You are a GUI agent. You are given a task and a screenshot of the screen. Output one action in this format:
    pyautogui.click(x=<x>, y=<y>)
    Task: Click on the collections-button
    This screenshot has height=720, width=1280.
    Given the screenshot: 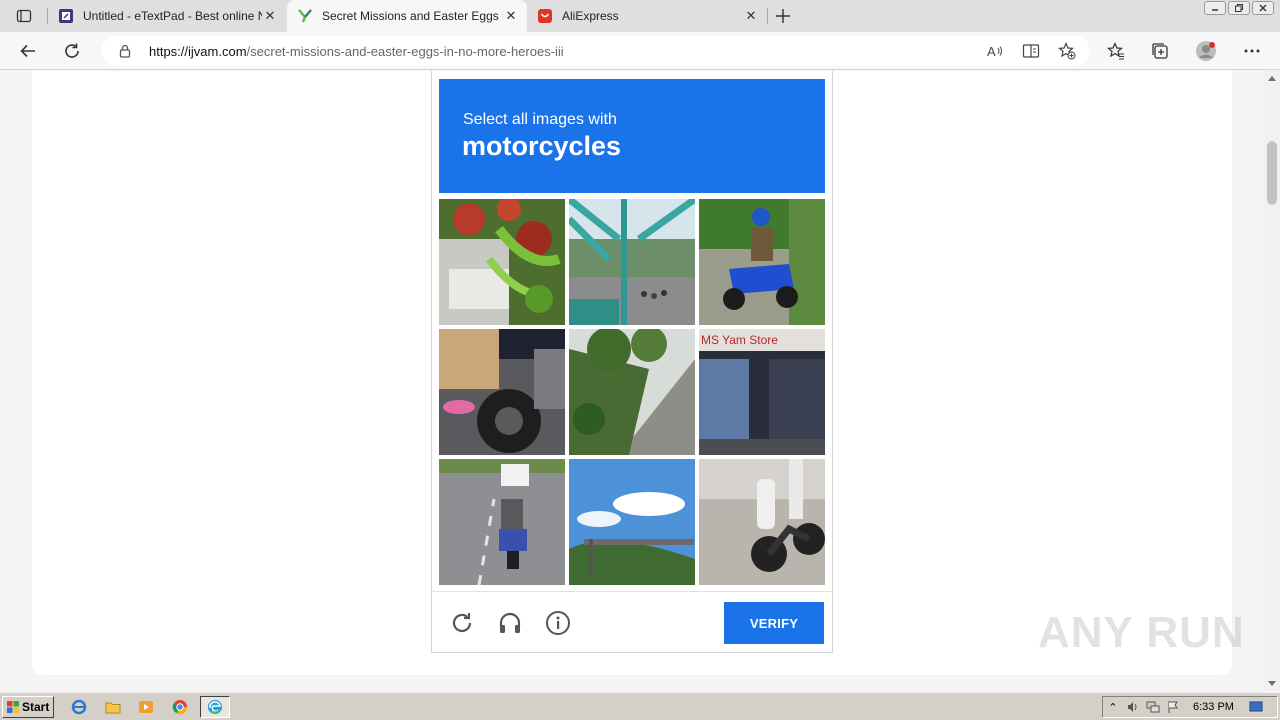 What is the action you would take?
    pyautogui.click(x=1160, y=51)
    